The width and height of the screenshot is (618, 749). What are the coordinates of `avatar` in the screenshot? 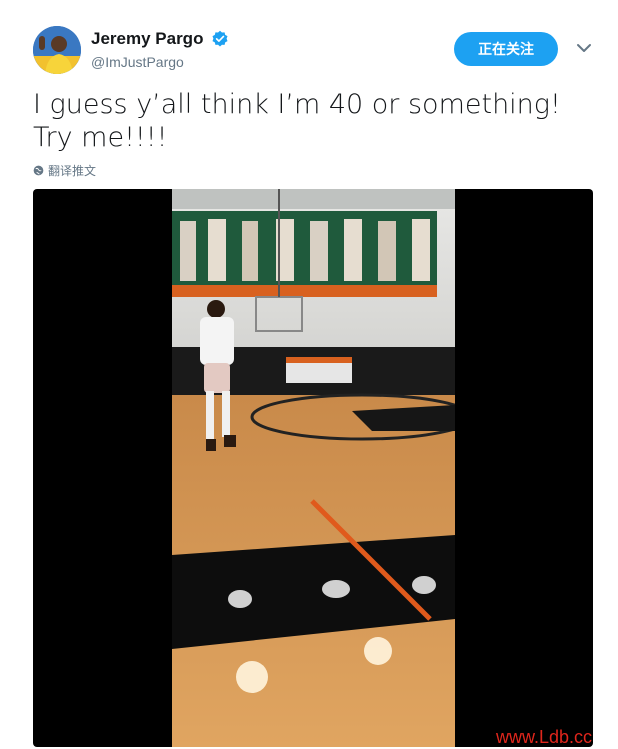 It's located at (57, 50).